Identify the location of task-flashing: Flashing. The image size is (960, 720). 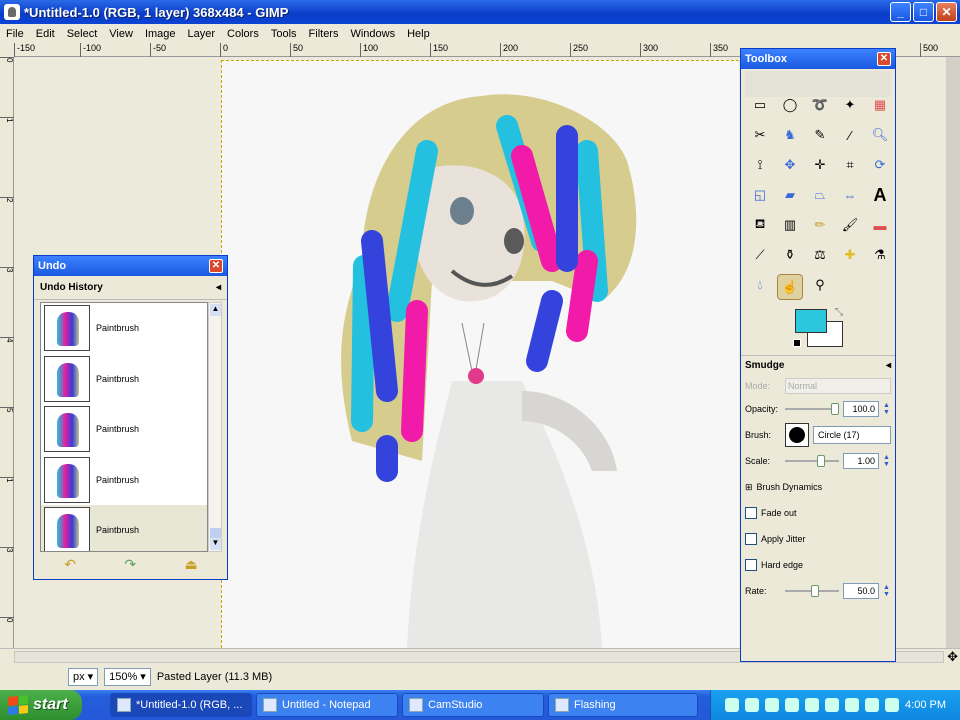
(623, 705).